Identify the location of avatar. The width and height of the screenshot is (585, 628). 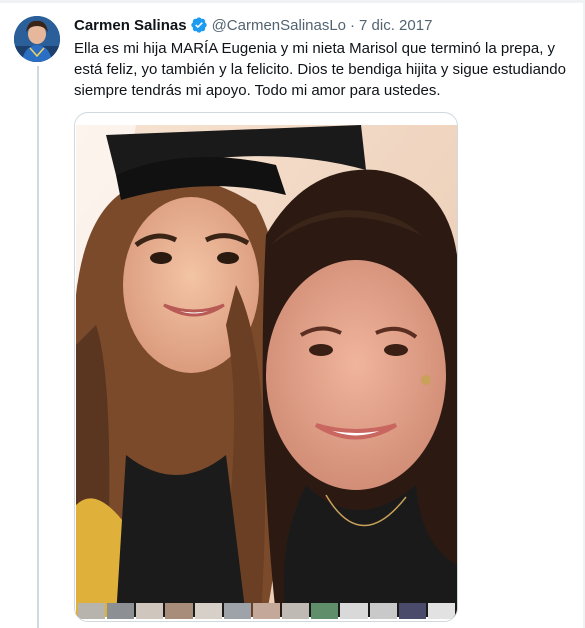
(37, 39).